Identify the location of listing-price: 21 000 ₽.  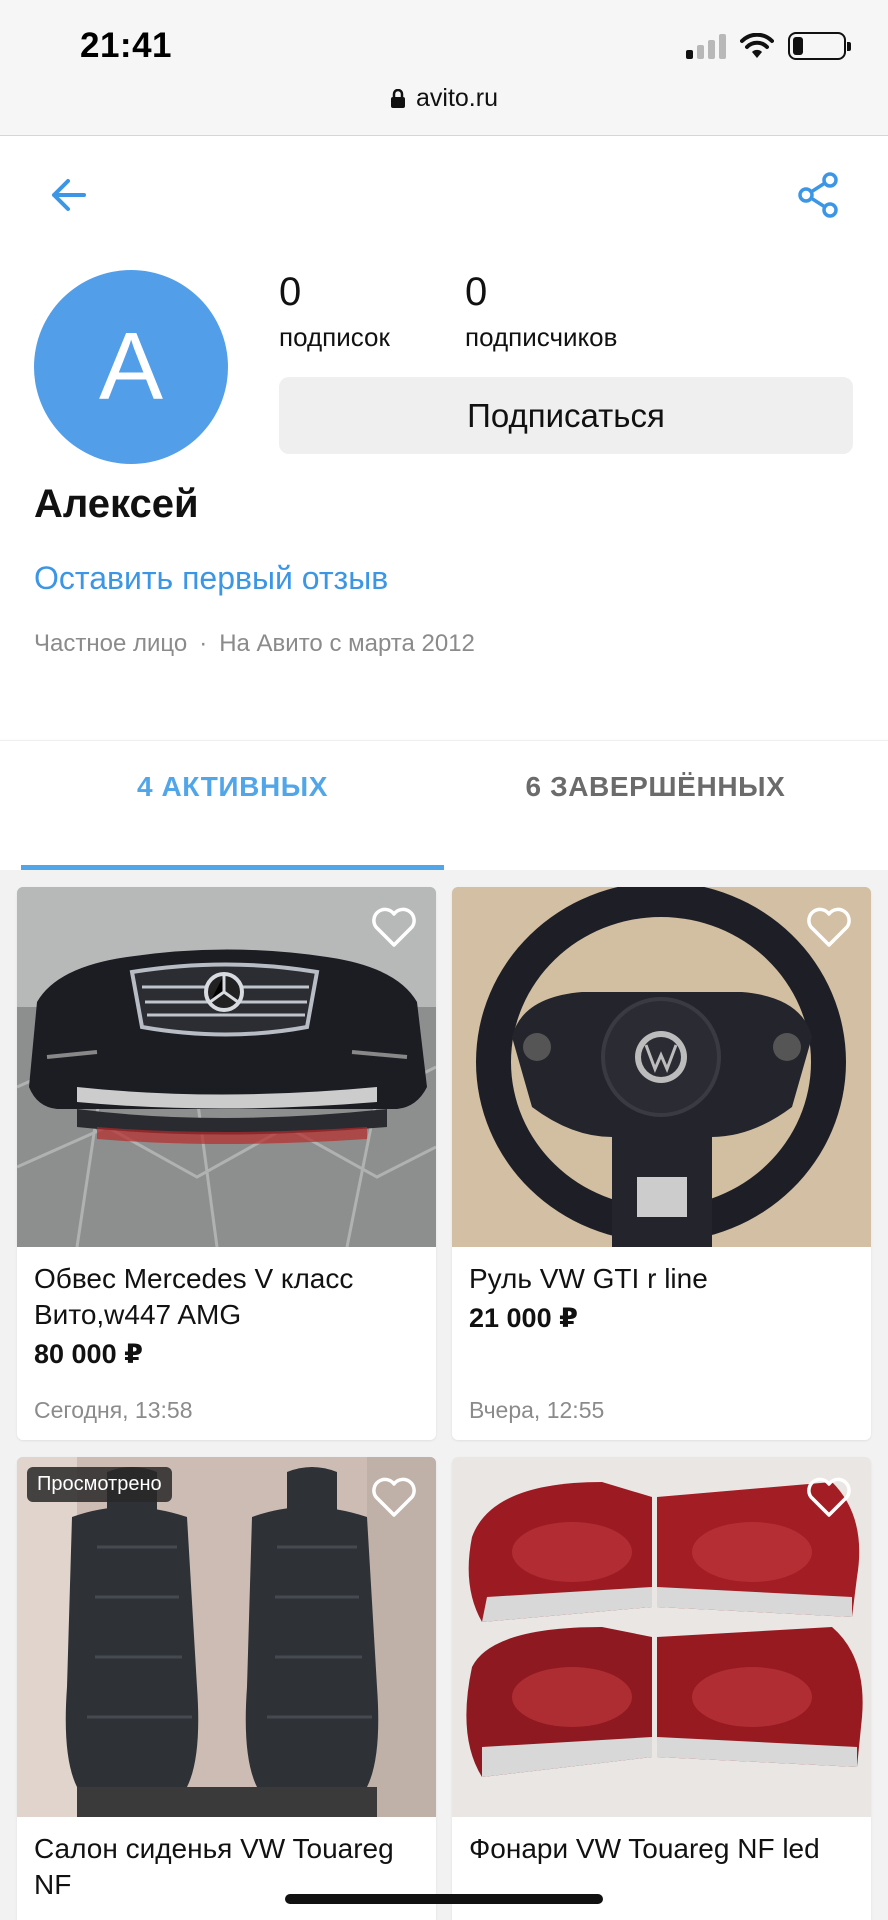
(523, 1318).